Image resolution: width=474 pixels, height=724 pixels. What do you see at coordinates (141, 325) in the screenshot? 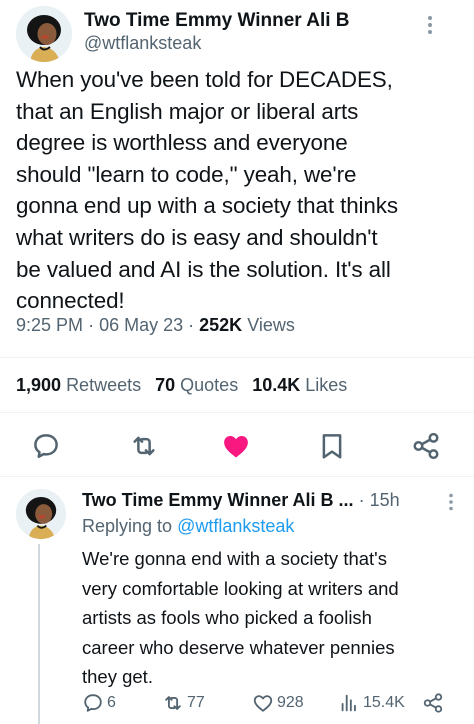
I see `tweet-date: 06 May 23` at bounding box center [141, 325].